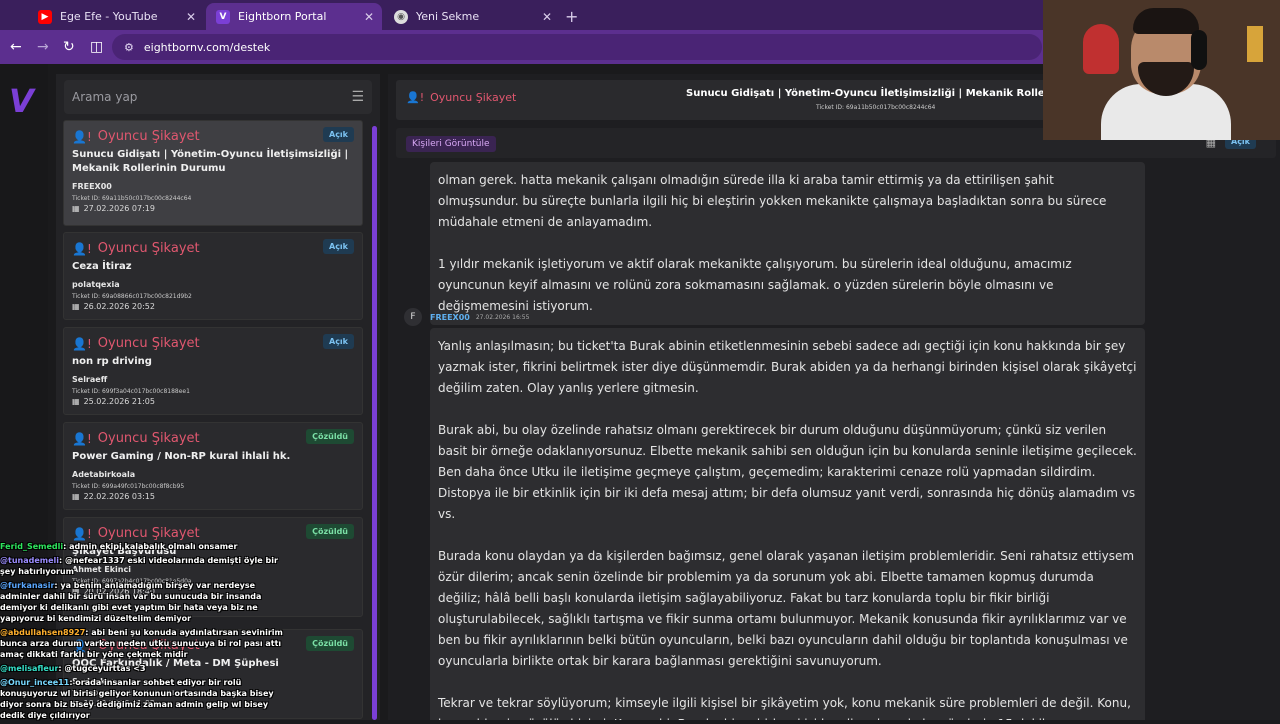  I want to click on filter-icon: ☰, so click(357, 97).